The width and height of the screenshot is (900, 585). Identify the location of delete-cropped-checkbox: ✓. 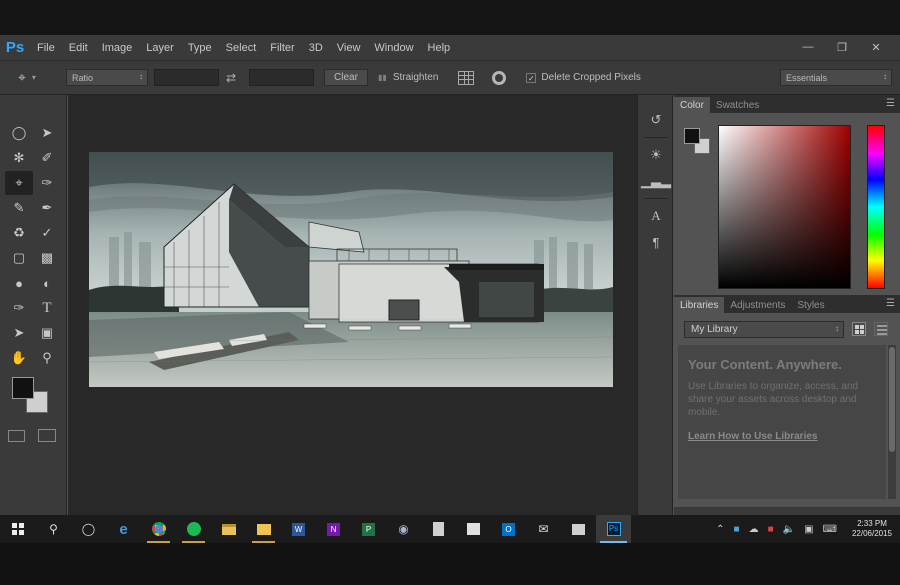
(531, 77).